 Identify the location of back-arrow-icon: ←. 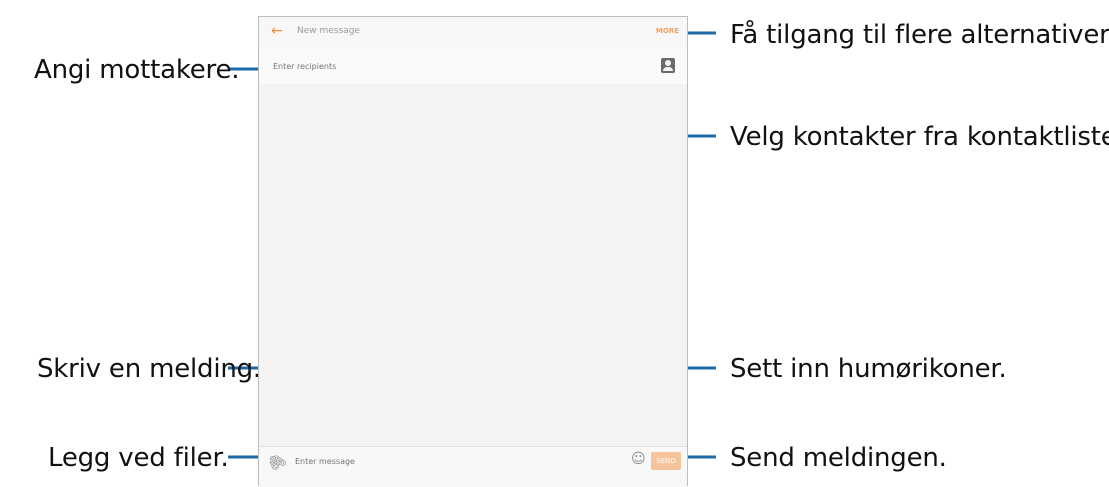
(277, 31).